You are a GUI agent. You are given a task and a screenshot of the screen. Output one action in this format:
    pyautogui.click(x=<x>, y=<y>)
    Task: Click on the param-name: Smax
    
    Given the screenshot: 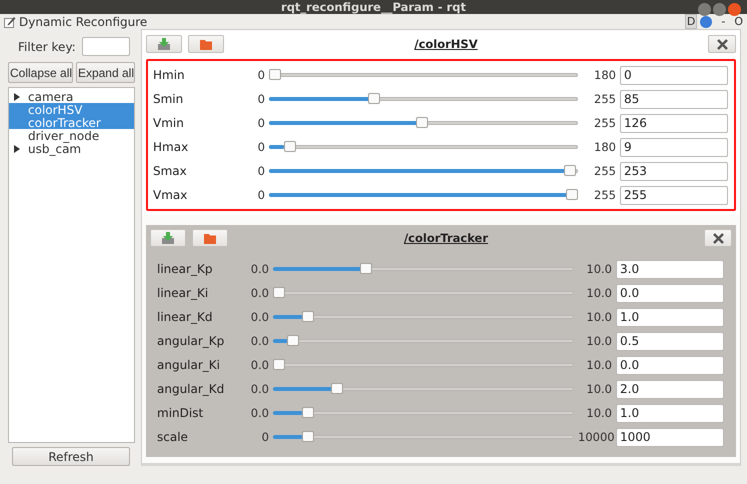 What is the action you would take?
    pyautogui.click(x=170, y=171)
    